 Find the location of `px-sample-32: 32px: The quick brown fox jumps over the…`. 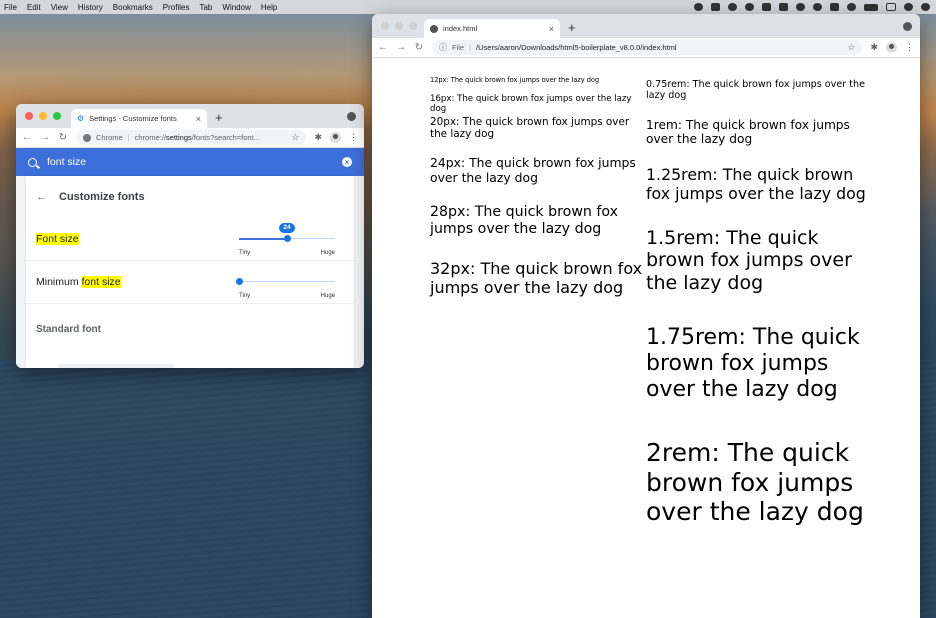

px-sample-32: 32px: The quick brown fox jumps over the… is located at coordinates (536, 278).